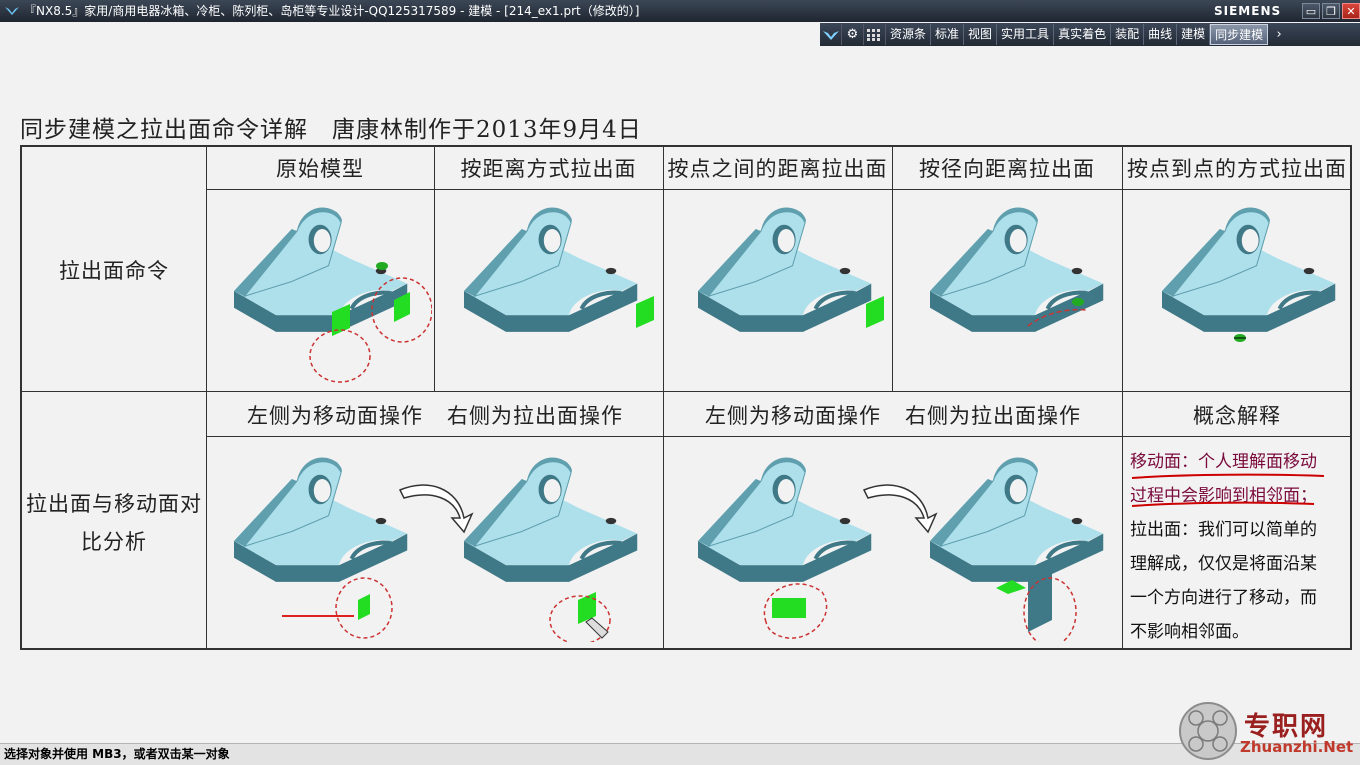  I want to click on tab-synchronous-modeling: 同步建模, so click(1239, 34).